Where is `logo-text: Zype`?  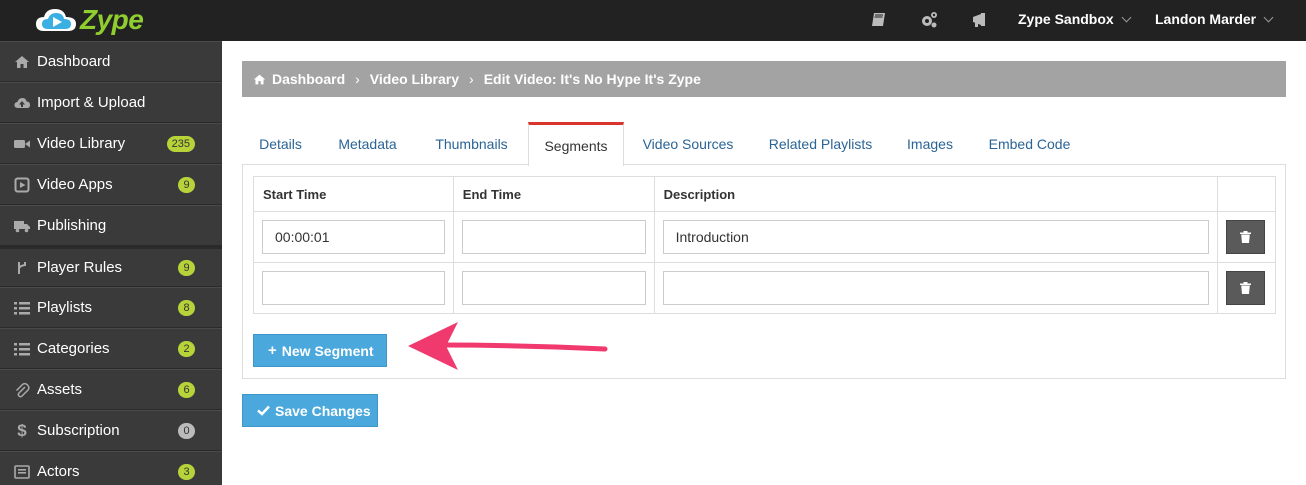 logo-text: Zype is located at coordinates (112, 19).